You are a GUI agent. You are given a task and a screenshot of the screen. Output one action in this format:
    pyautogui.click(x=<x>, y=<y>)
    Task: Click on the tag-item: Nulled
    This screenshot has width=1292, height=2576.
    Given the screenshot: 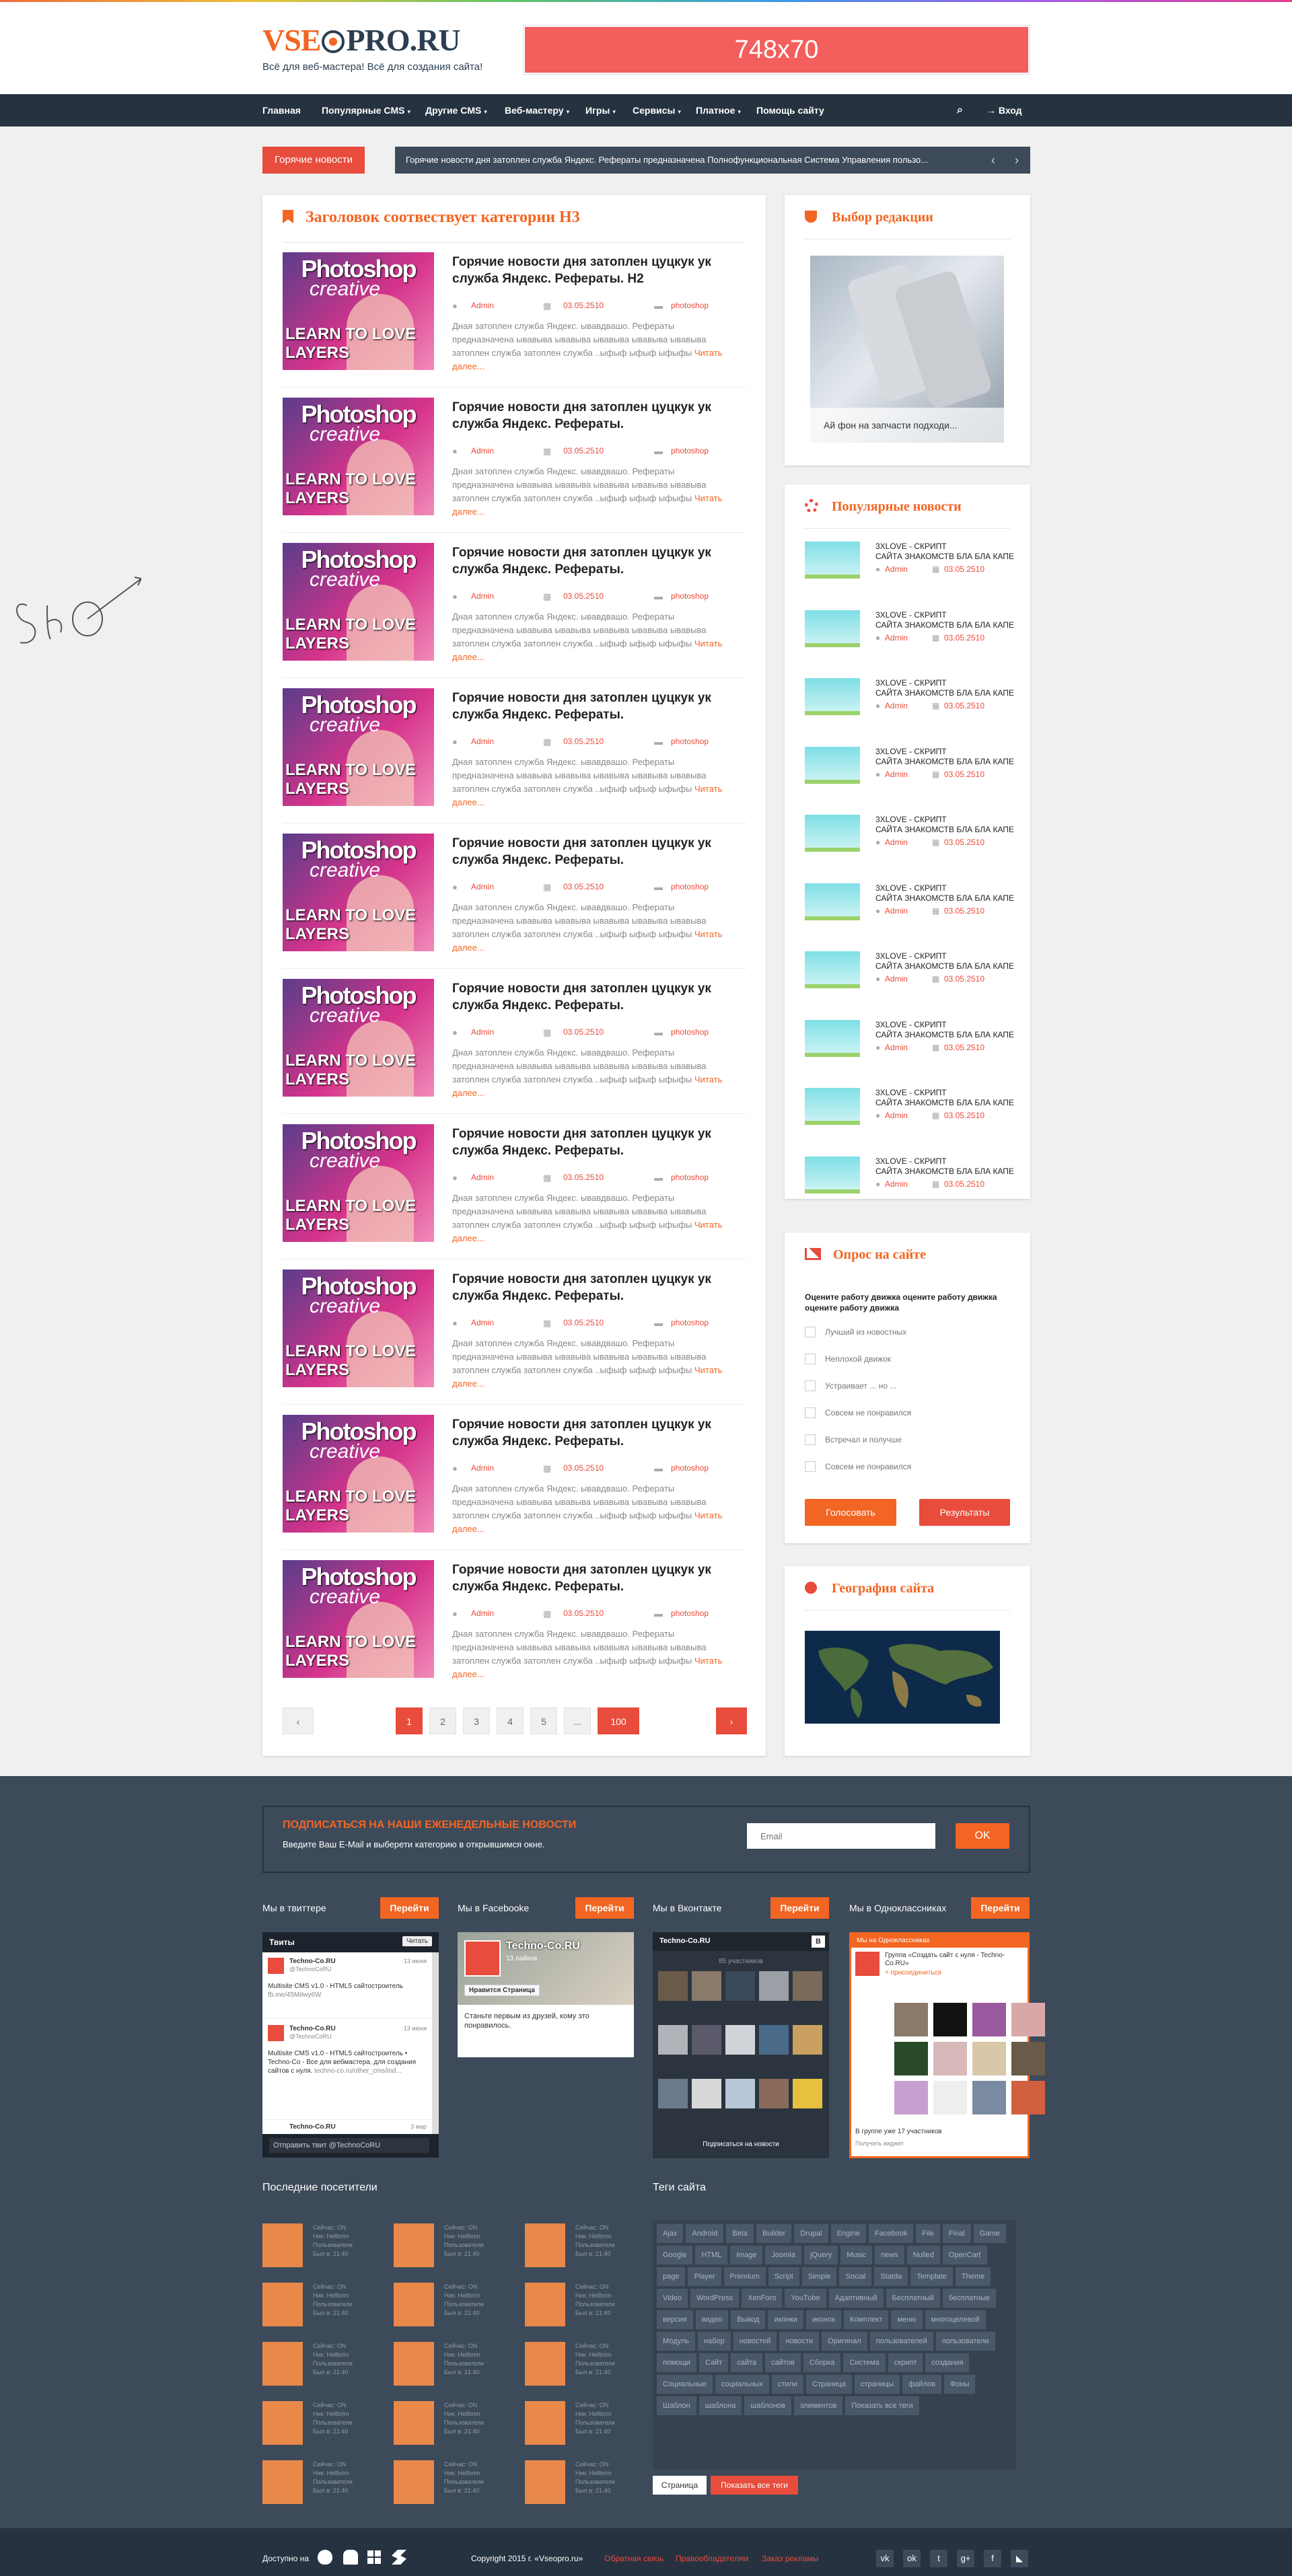 What is the action you would take?
    pyautogui.click(x=923, y=2255)
    